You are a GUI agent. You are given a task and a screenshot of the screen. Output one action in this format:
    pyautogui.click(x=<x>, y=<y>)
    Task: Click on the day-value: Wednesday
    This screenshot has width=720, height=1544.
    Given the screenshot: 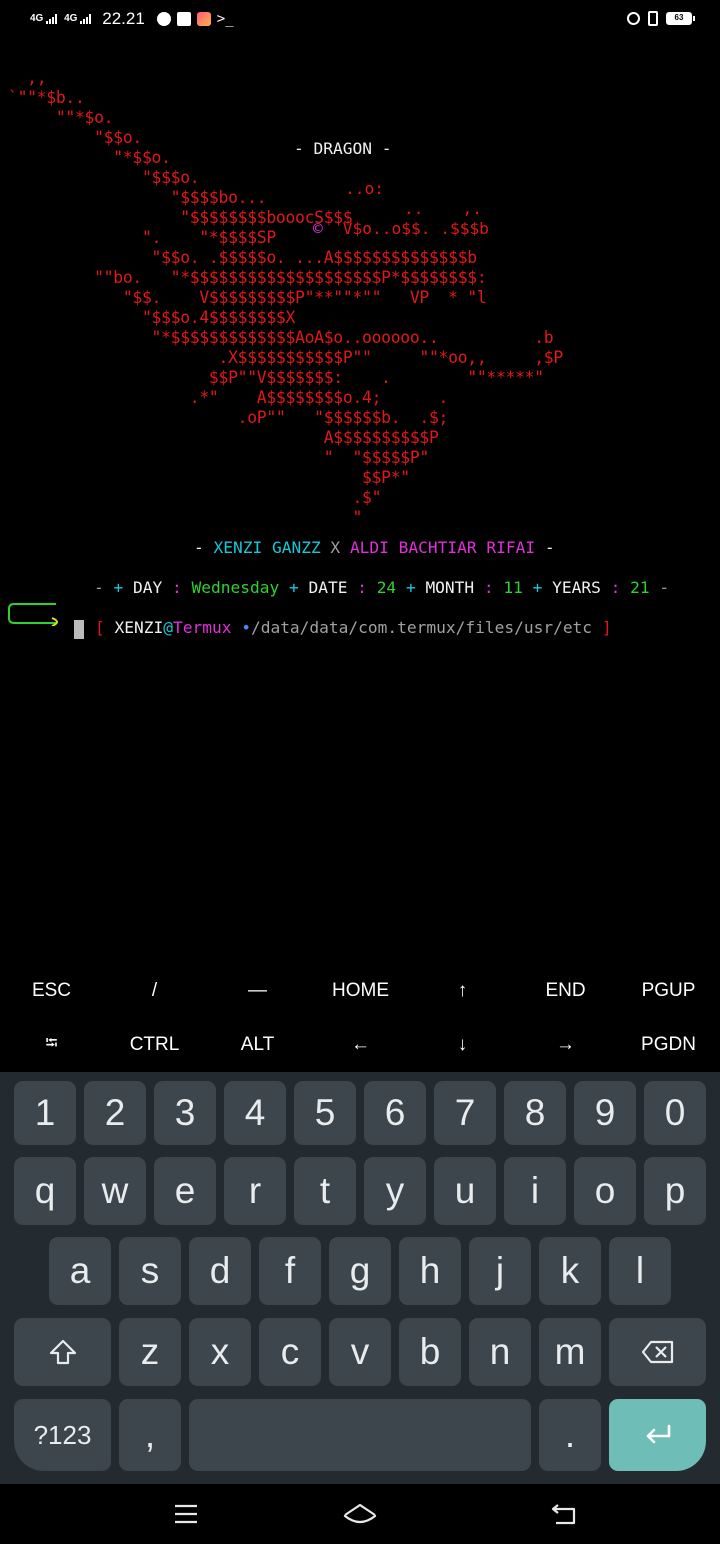 What is the action you would take?
    pyautogui.click(x=235, y=587)
    